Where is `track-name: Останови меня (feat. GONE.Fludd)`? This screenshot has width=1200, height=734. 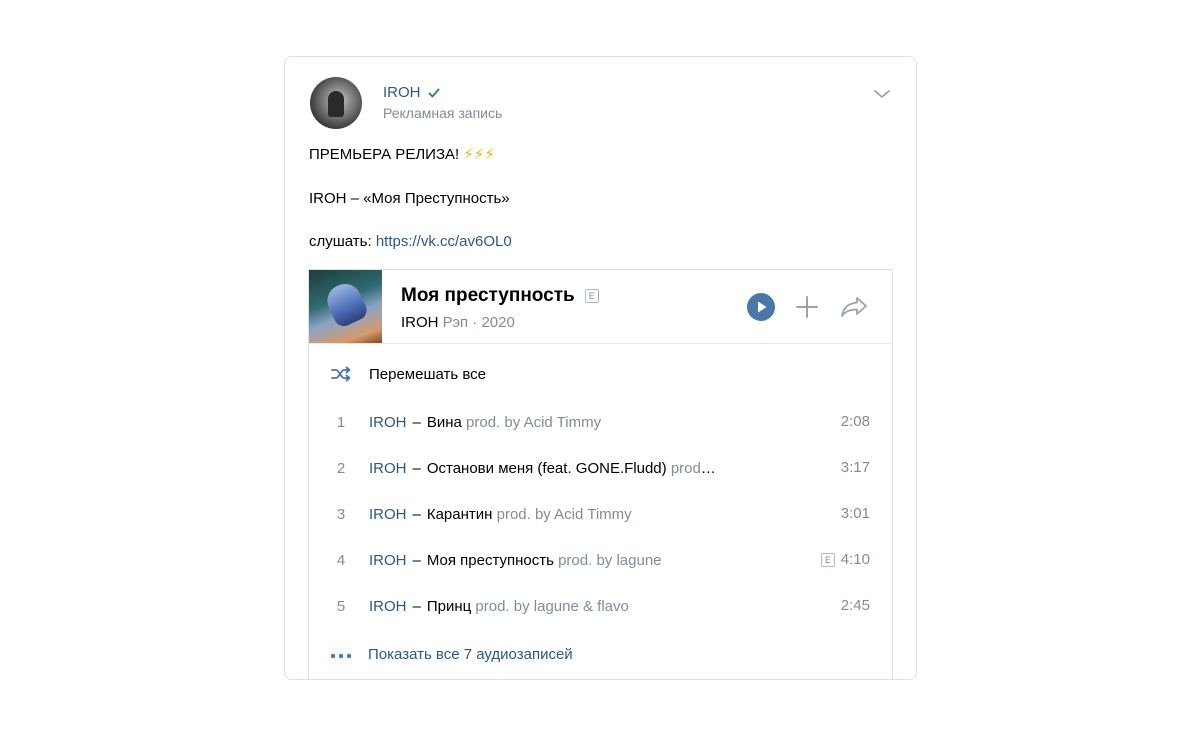
track-name: Останови меня (feat. GONE.Fludd) is located at coordinates (547, 468).